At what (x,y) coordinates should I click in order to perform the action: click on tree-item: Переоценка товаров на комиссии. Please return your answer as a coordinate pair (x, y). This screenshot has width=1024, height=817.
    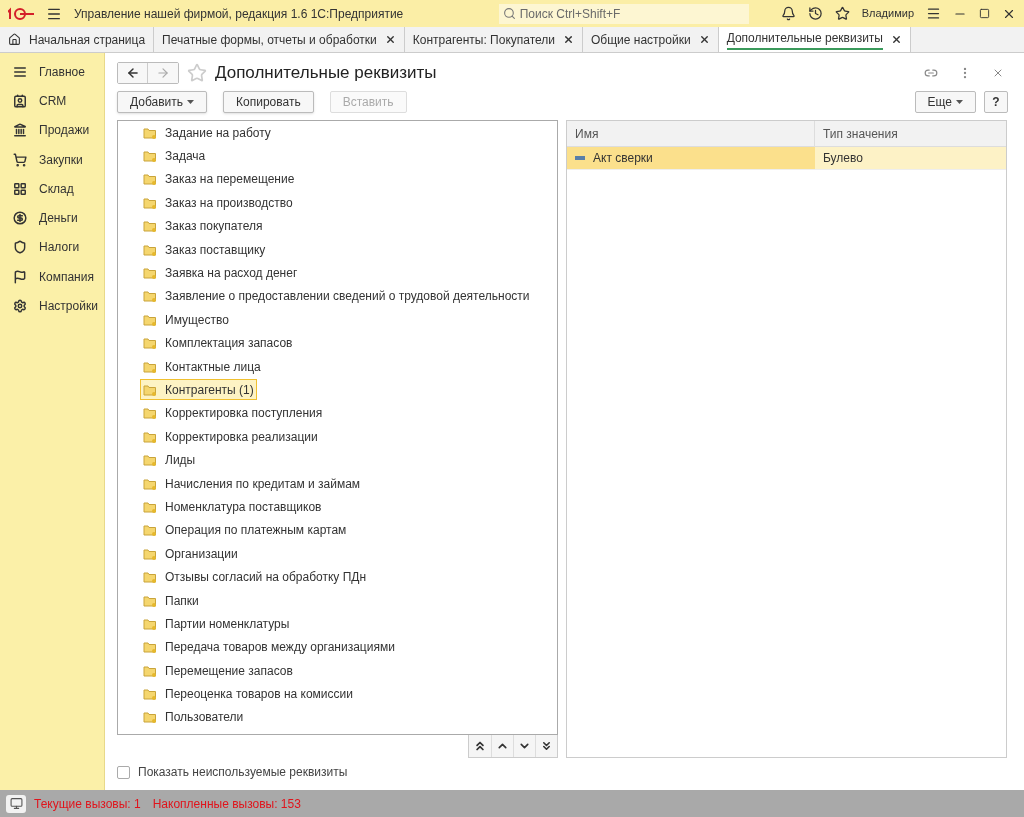
    Looking at the image, I should click on (248, 694).